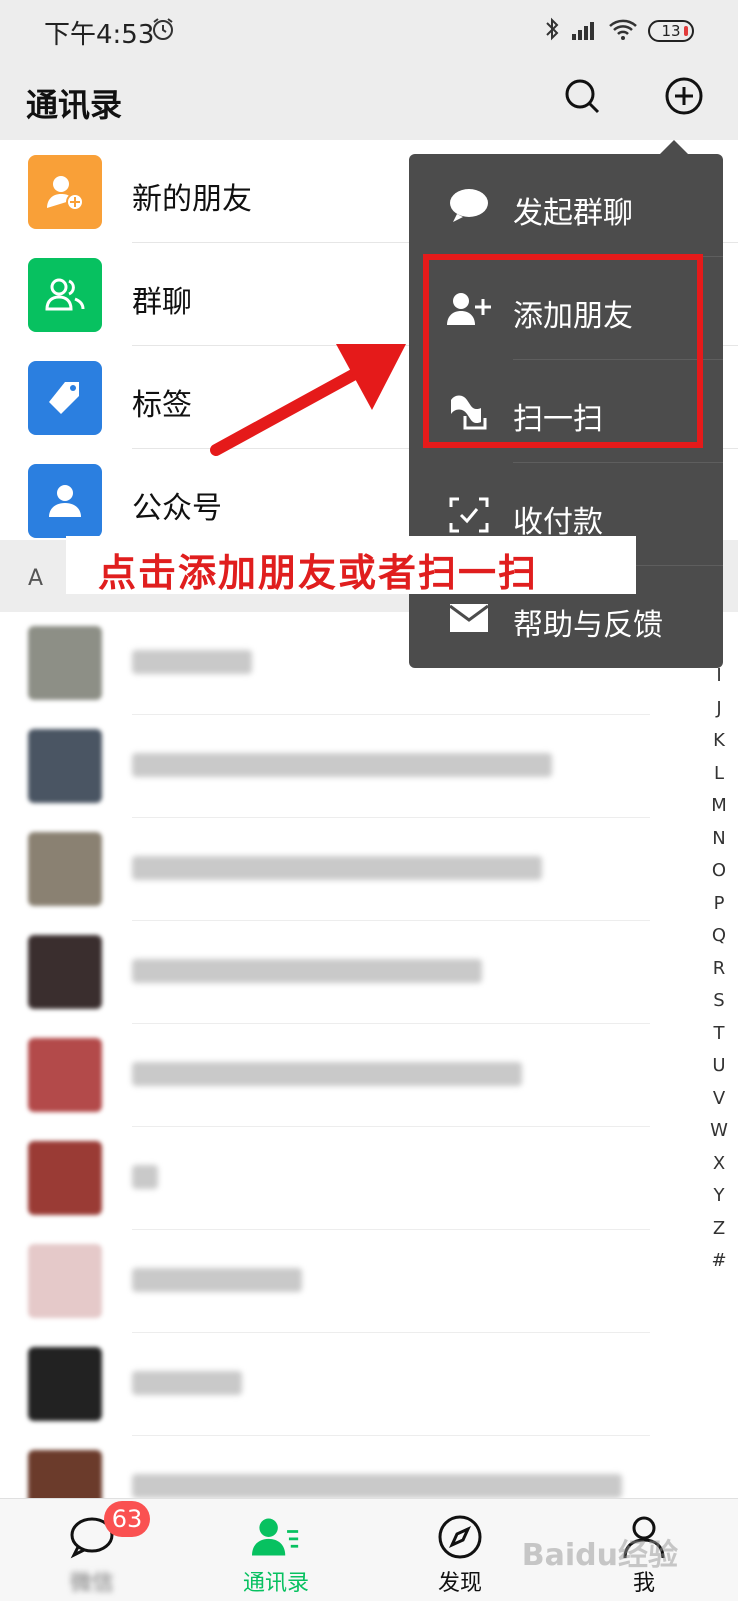 The height and width of the screenshot is (1601, 738). I want to click on row-label: 群聊, so click(162, 302).